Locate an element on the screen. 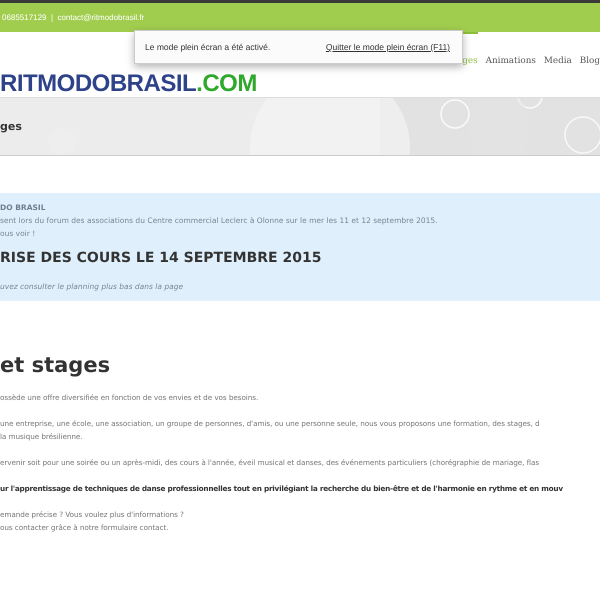 The height and width of the screenshot is (600, 600). notification-message: Le mode plein écran a été activé. is located at coordinates (207, 47).